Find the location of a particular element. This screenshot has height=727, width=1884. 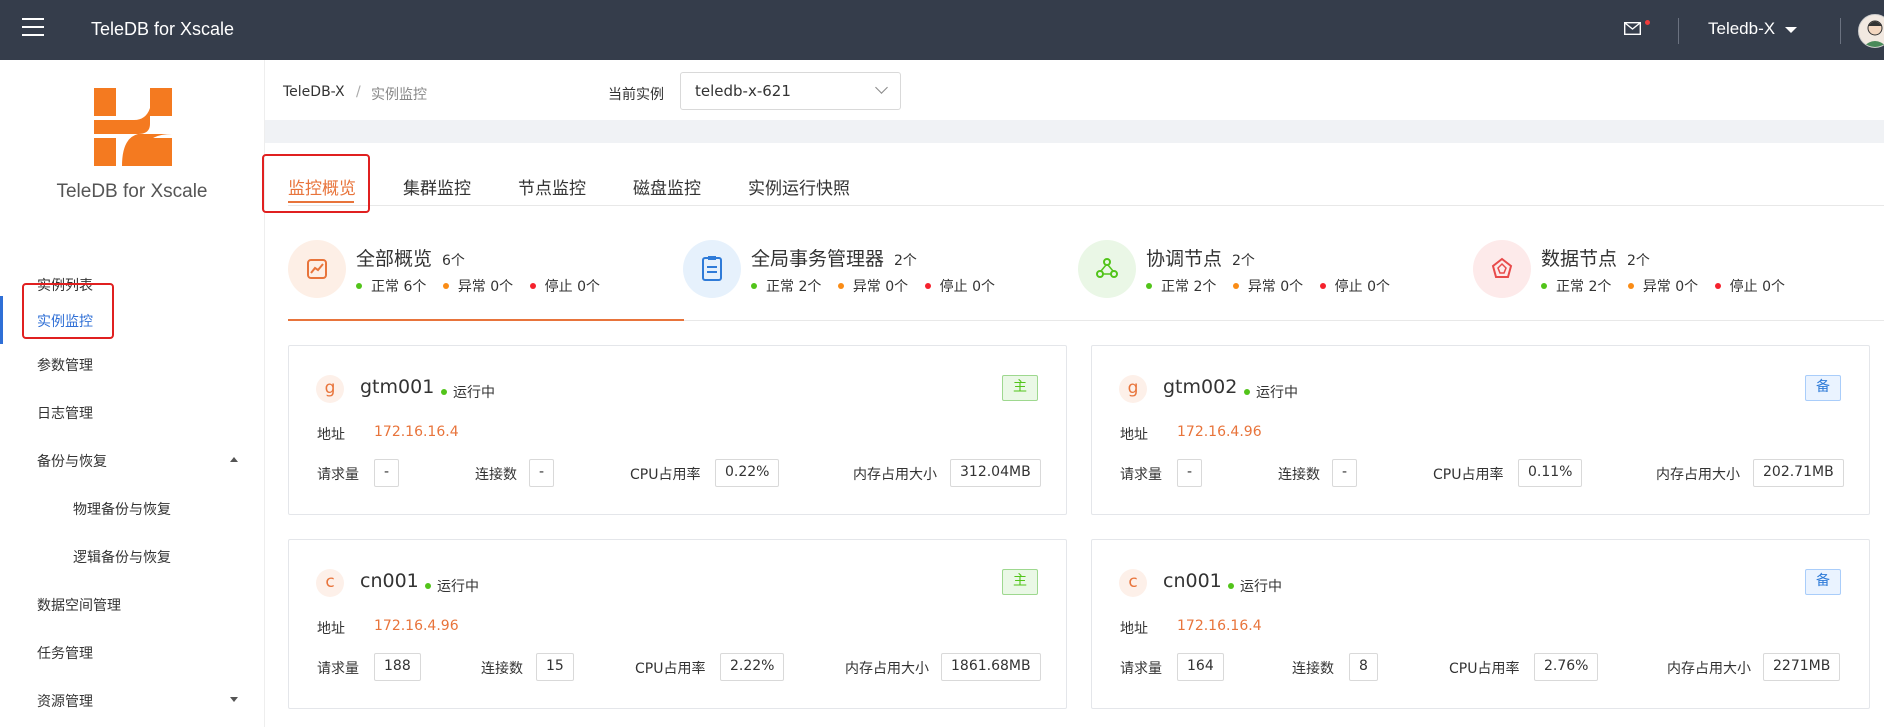

sidebar-item-parameters: 参数管理 is located at coordinates (132, 364).